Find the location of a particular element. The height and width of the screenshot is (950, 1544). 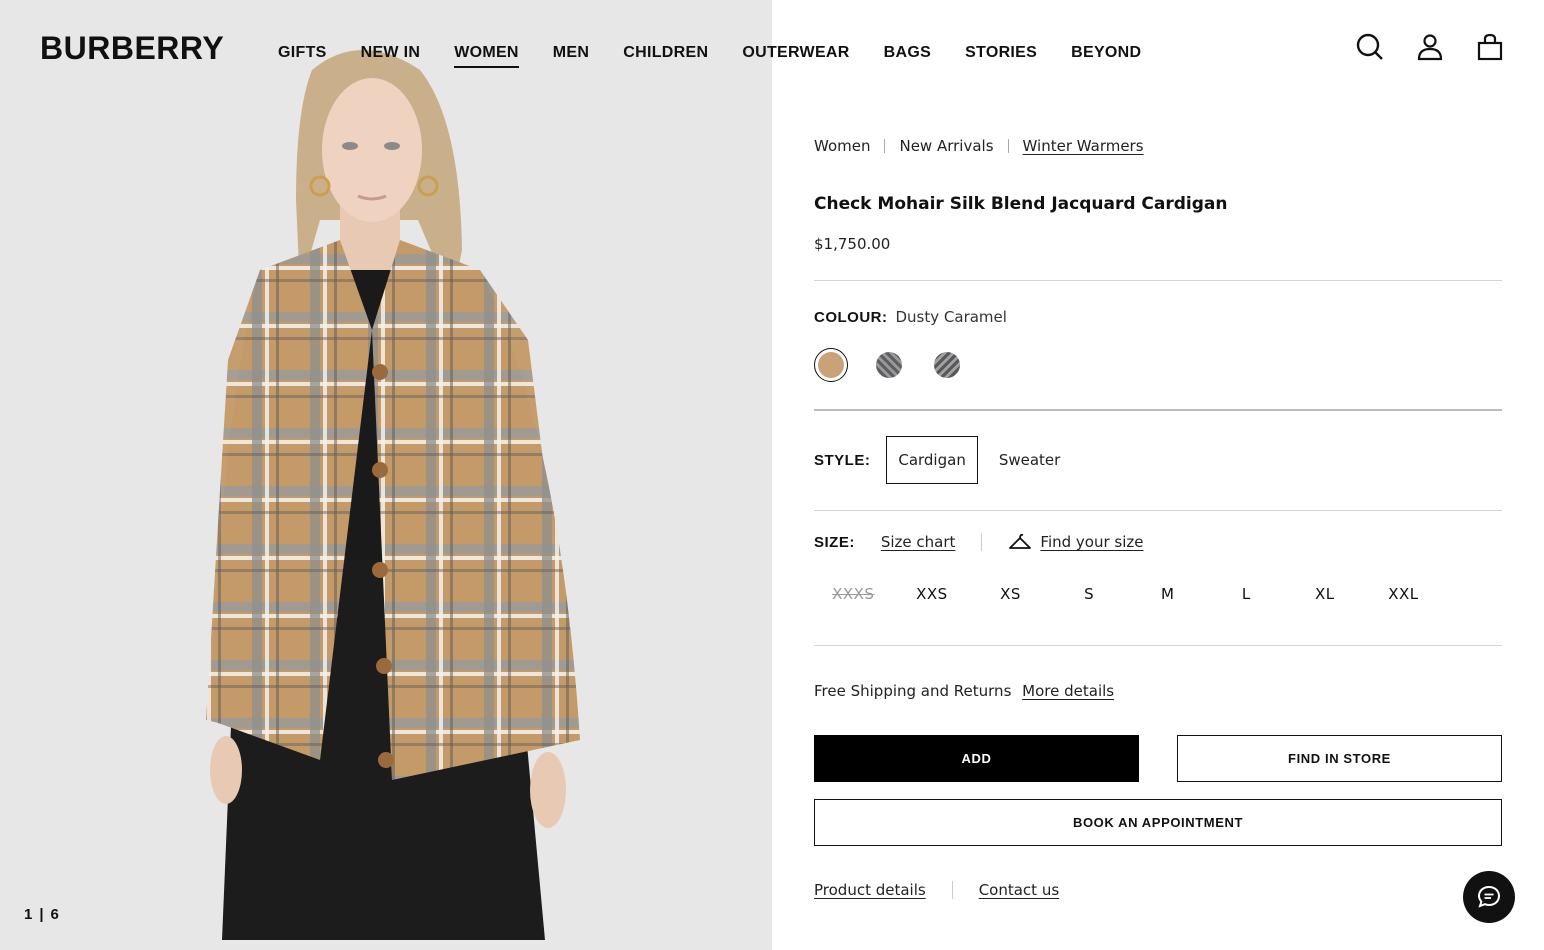

swatch-charcoal-check is located at coordinates (947, 365).